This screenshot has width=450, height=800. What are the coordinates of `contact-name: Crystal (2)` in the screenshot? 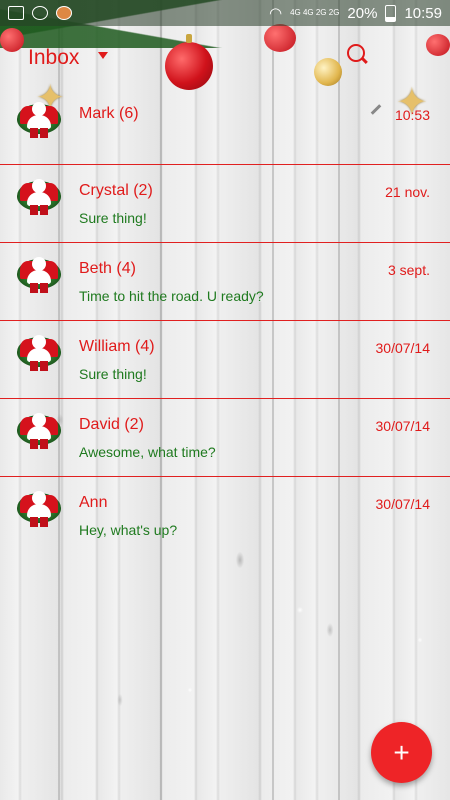 It's located at (116, 190).